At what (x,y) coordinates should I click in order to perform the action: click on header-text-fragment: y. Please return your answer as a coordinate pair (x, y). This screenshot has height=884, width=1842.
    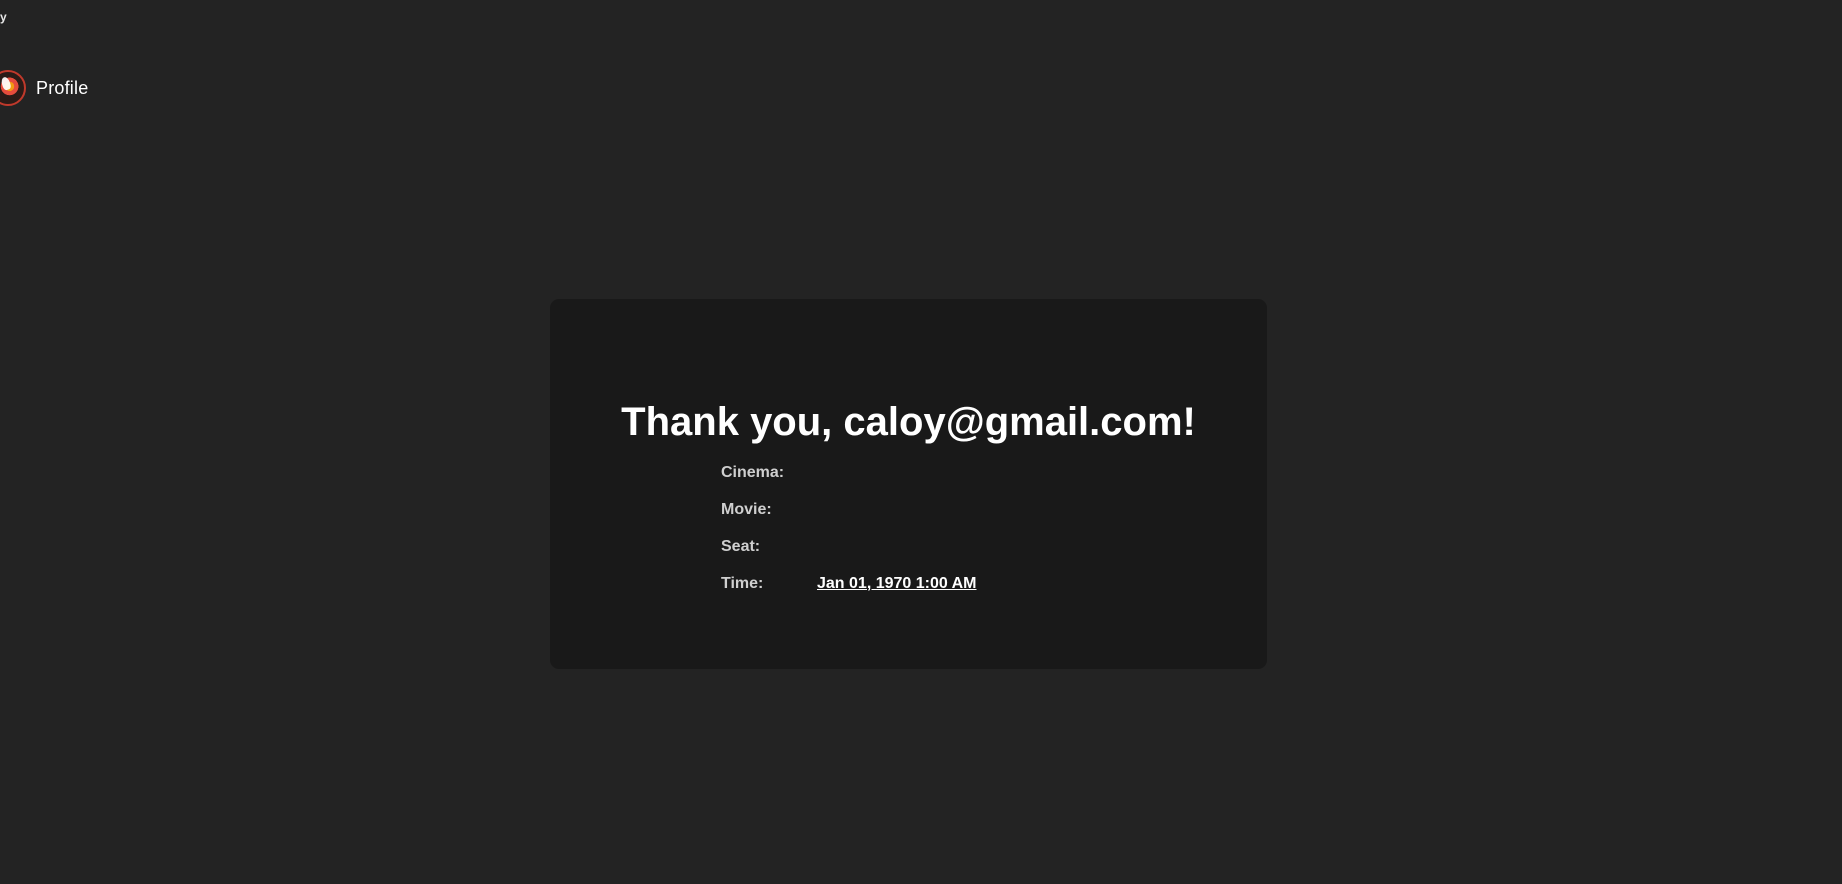
    Looking at the image, I should click on (3, 17).